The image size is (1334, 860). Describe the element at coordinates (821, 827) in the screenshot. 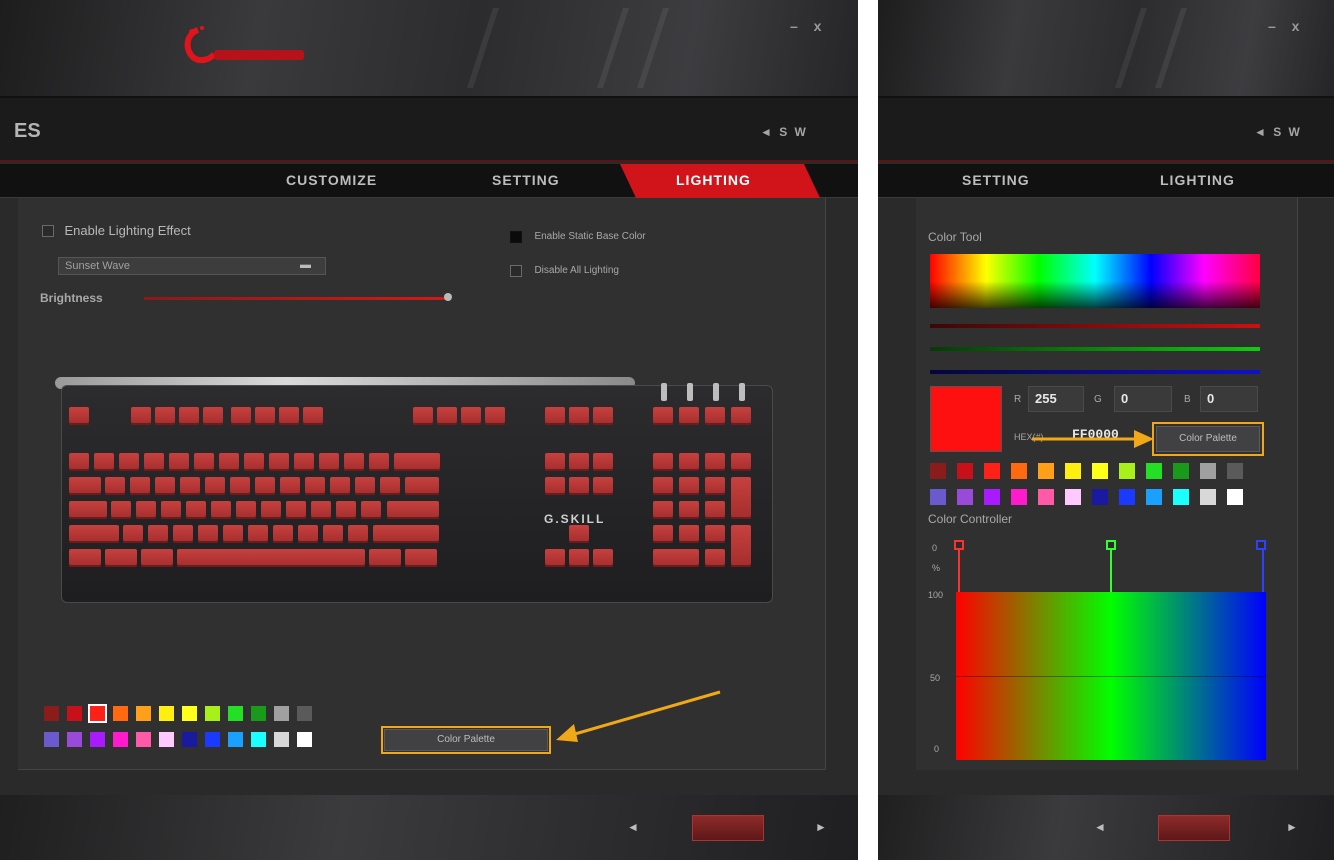

I see `next-arrow-icon: ►` at that location.